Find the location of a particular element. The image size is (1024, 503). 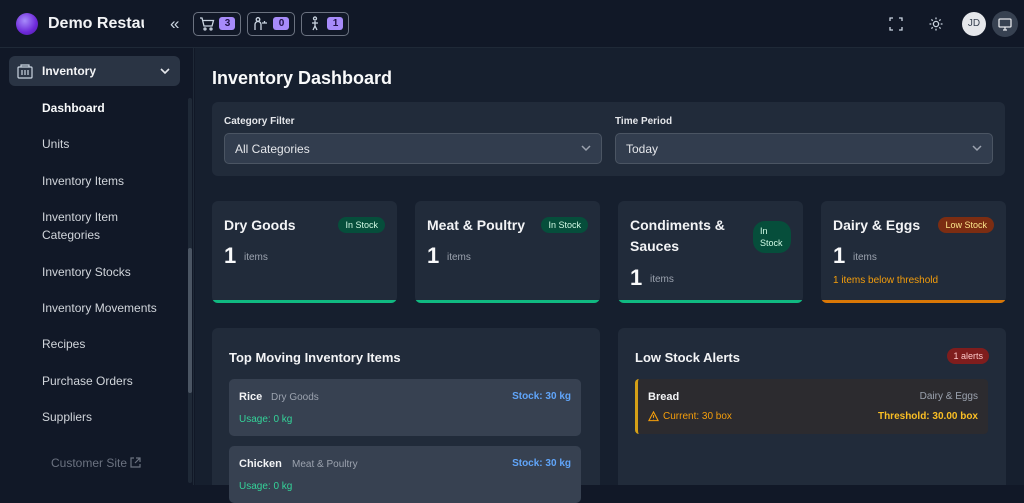

alert-current: Current: 30 box is located at coordinates (690, 416).